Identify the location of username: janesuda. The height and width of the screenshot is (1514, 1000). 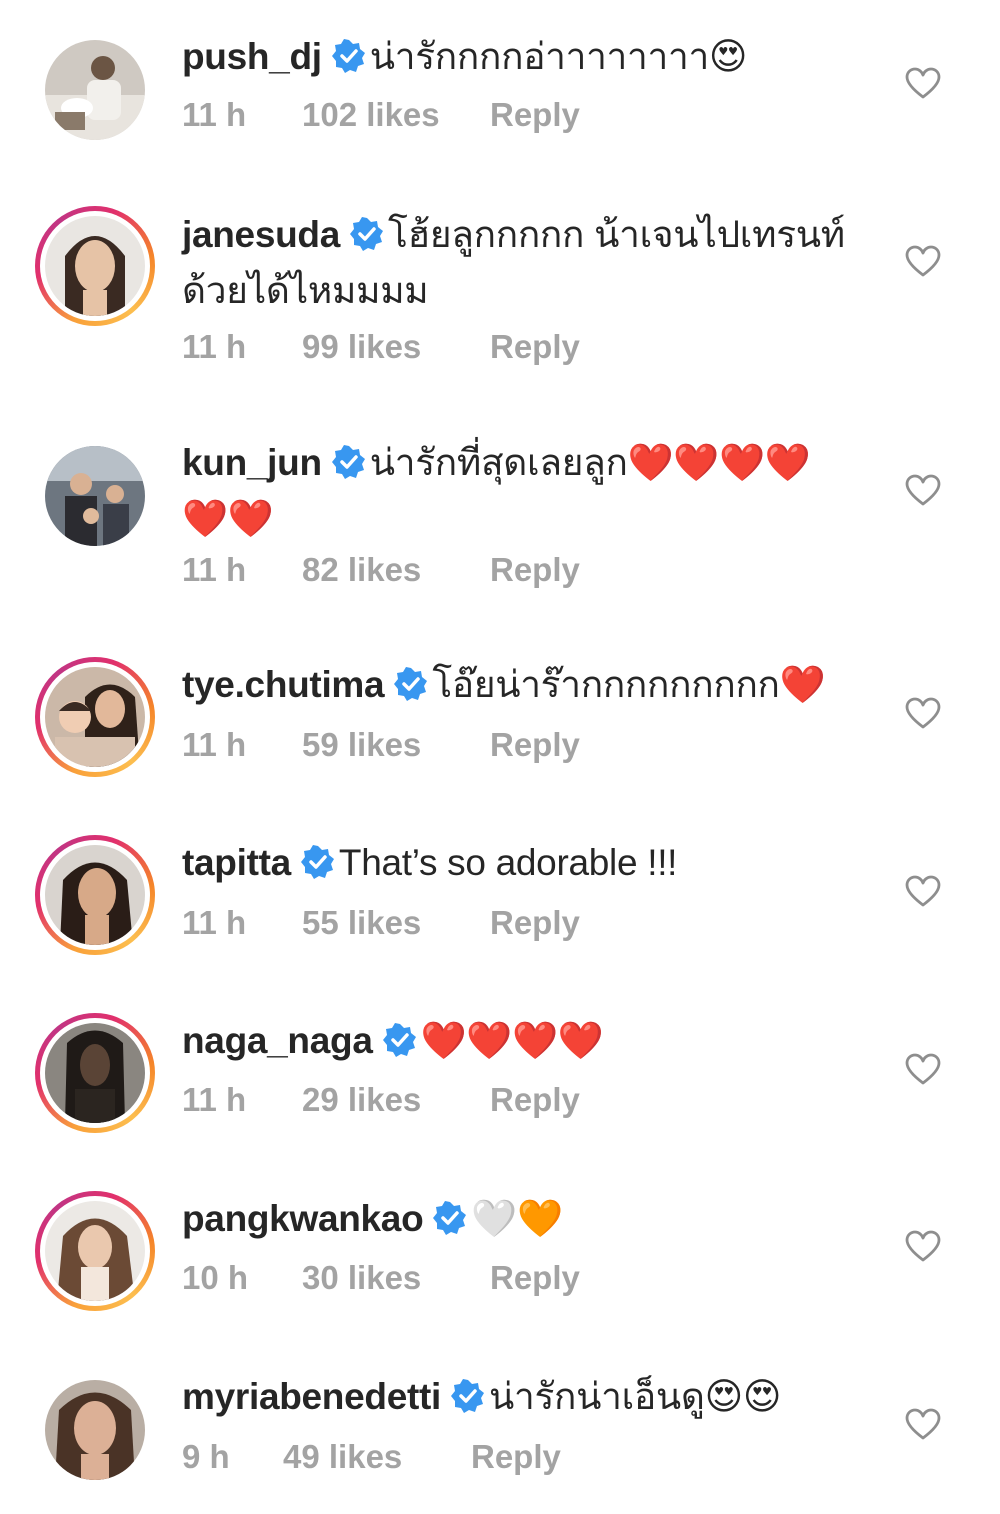
(261, 234).